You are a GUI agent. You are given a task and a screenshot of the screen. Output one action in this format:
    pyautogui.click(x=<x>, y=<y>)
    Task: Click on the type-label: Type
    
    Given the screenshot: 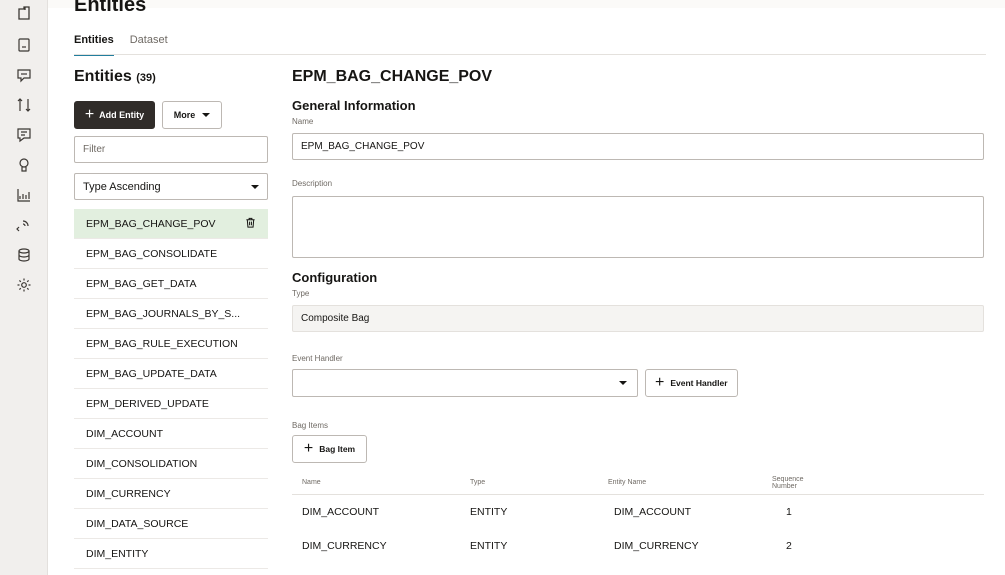 What is the action you would take?
    pyautogui.click(x=301, y=293)
    